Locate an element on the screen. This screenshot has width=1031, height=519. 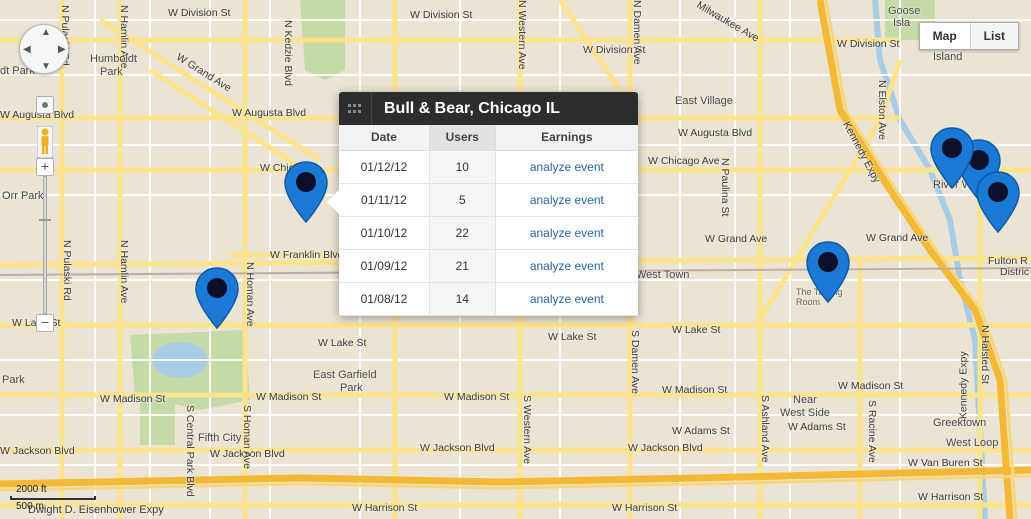
scale-meters: 500 m is located at coordinates (30, 506).